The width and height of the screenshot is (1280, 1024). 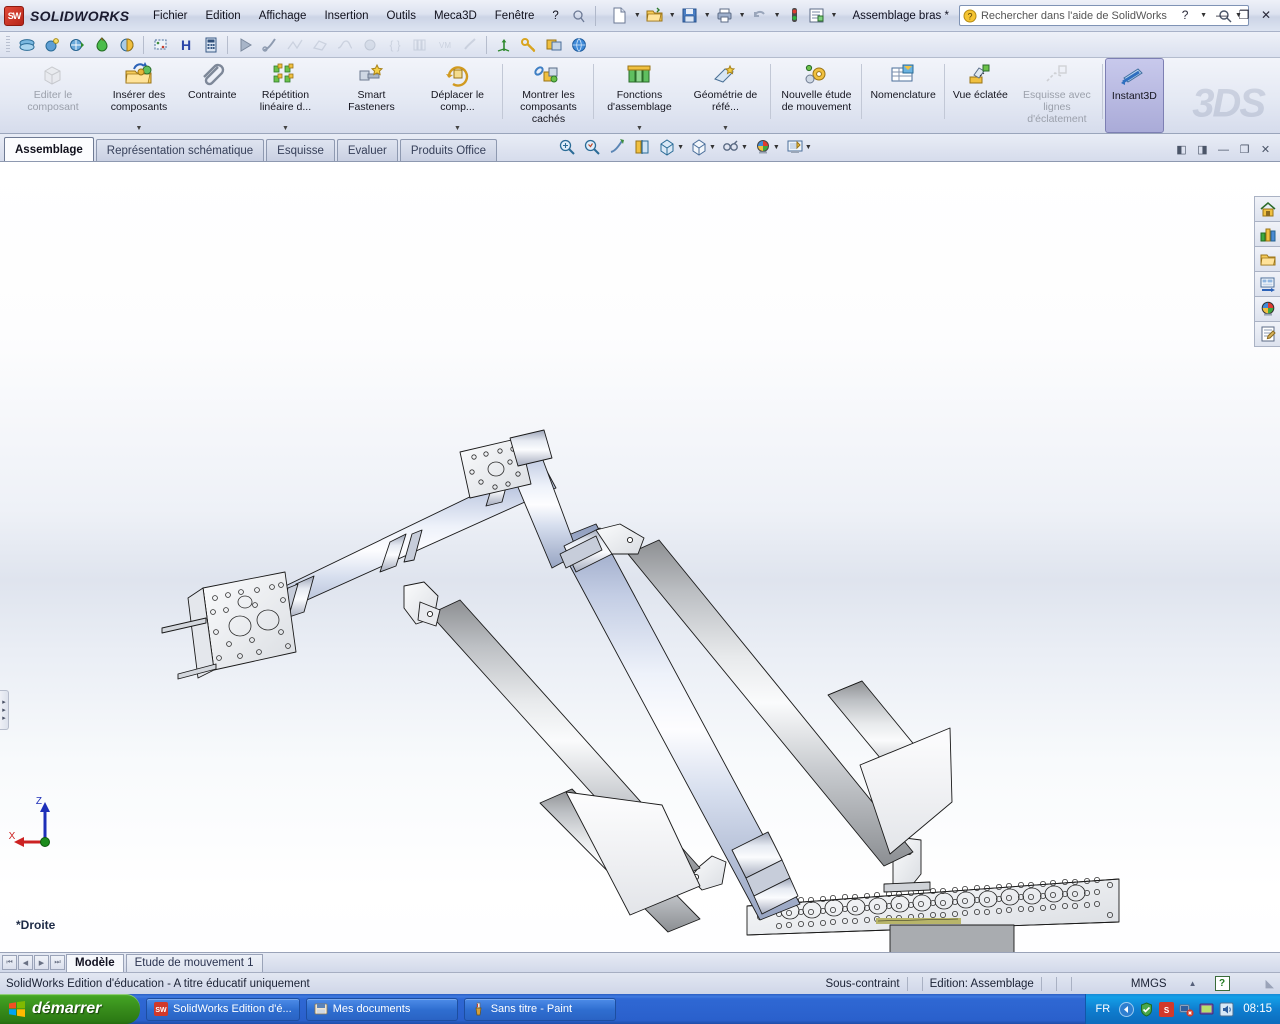 I want to click on model-tab: Modèle, so click(x=95, y=962).